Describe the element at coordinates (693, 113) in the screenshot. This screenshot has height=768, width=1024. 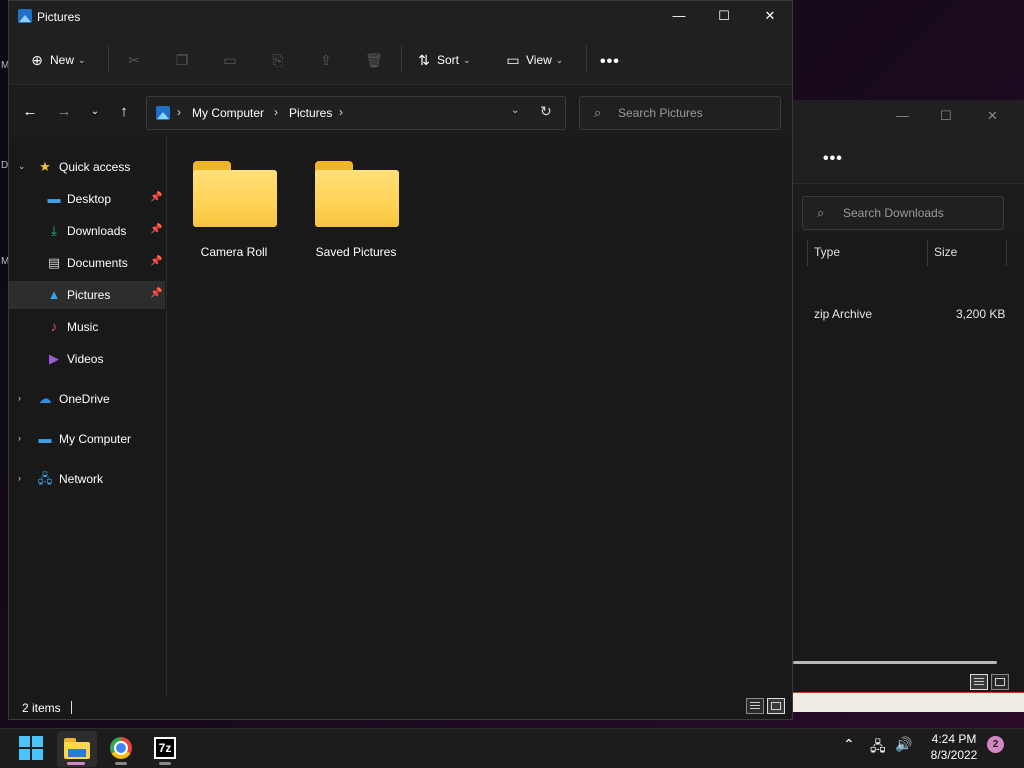
I see `search-input` at that location.